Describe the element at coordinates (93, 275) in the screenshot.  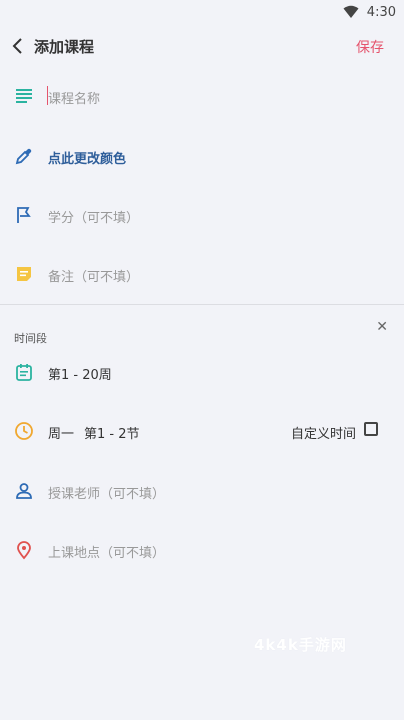
I see `note-input: 备注（可不填）` at that location.